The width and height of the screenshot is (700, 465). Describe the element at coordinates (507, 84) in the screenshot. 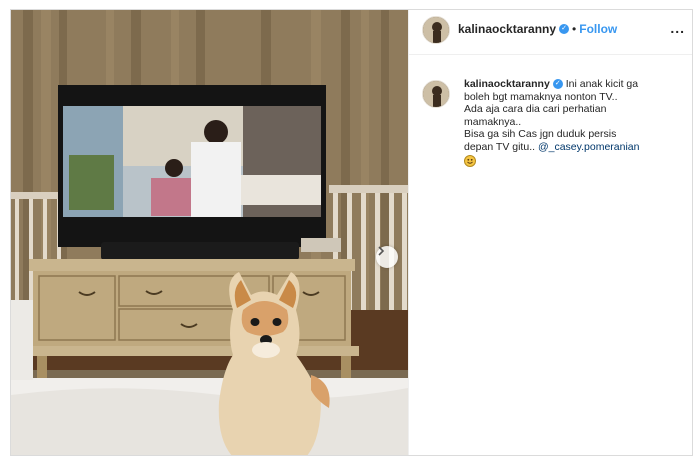

I see `caption-username: kalinaocktaranny` at that location.